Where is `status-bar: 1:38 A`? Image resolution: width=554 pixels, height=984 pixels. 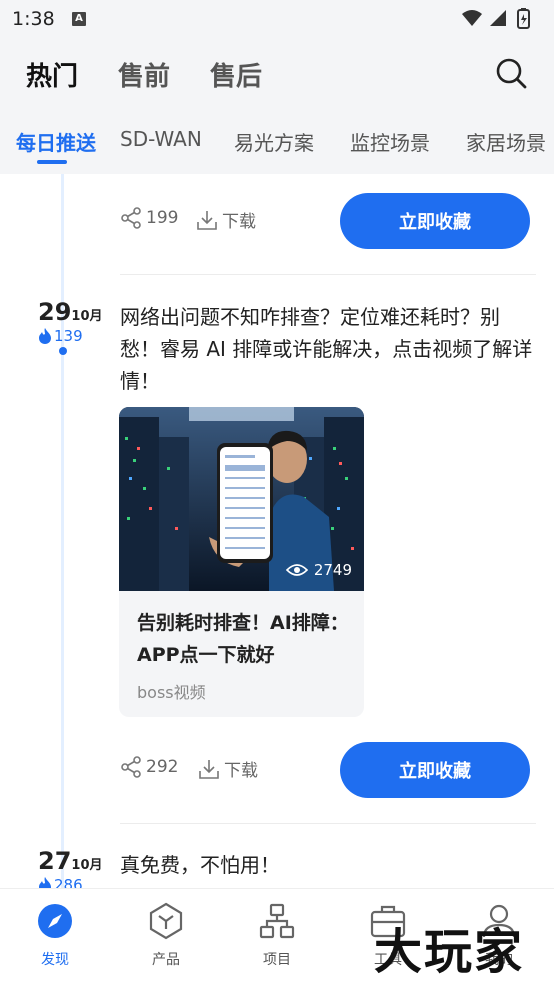 status-bar: 1:38 A is located at coordinates (277, 19).